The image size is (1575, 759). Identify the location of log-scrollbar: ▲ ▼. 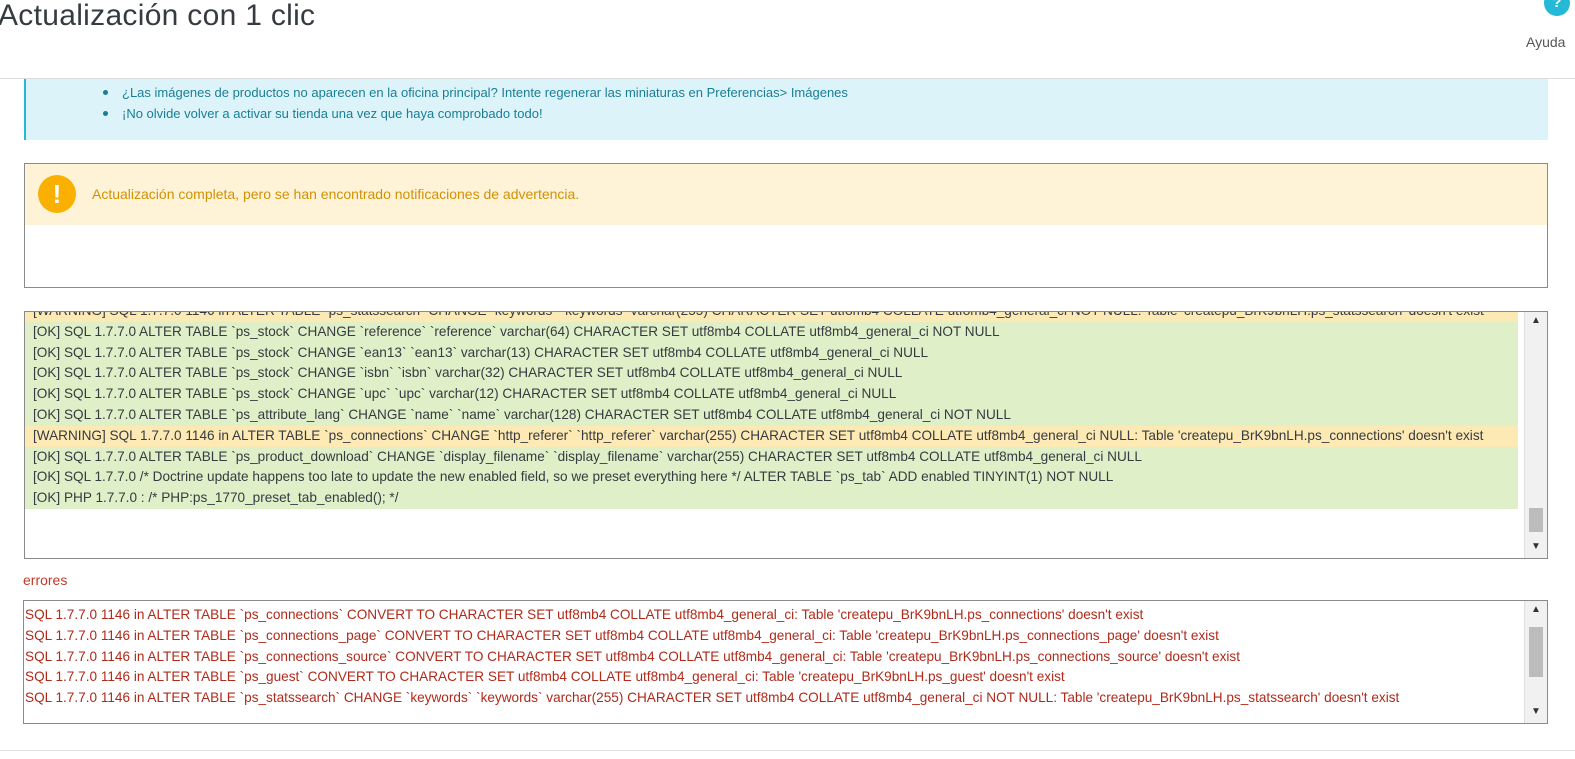
(1535, 435).